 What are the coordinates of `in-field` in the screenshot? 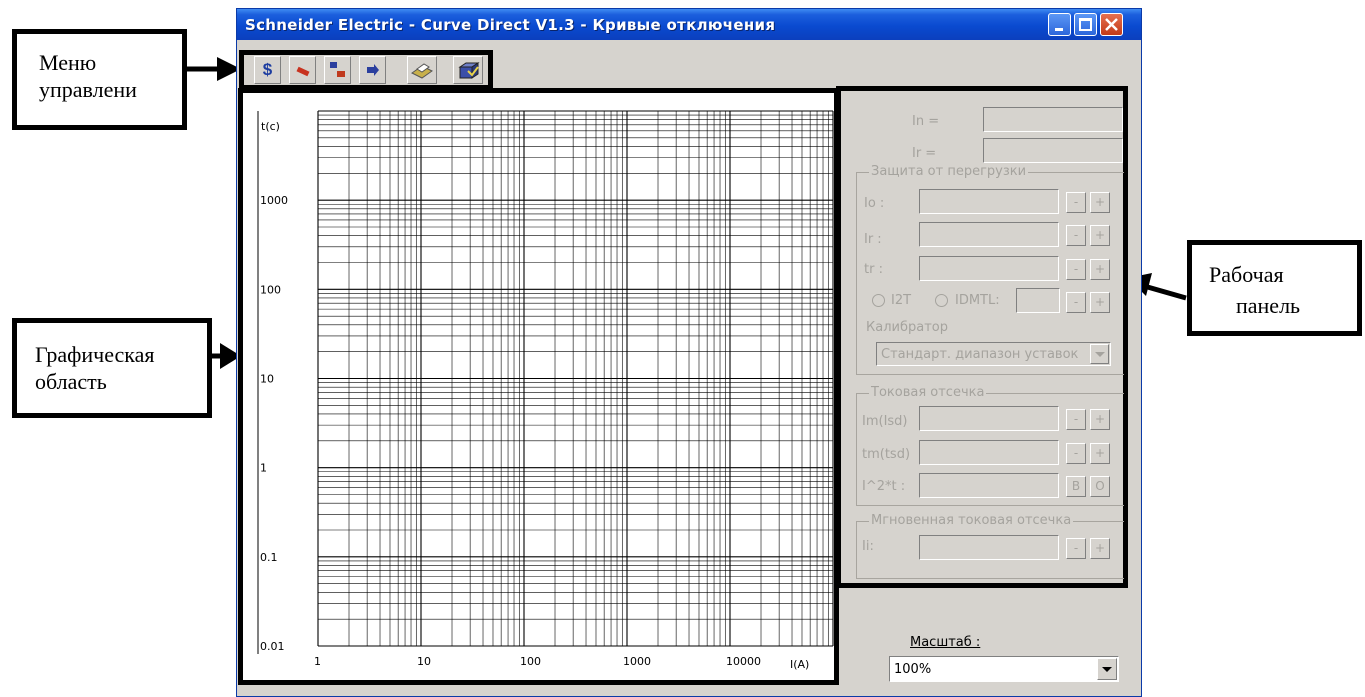 It's located at (1053, 119).